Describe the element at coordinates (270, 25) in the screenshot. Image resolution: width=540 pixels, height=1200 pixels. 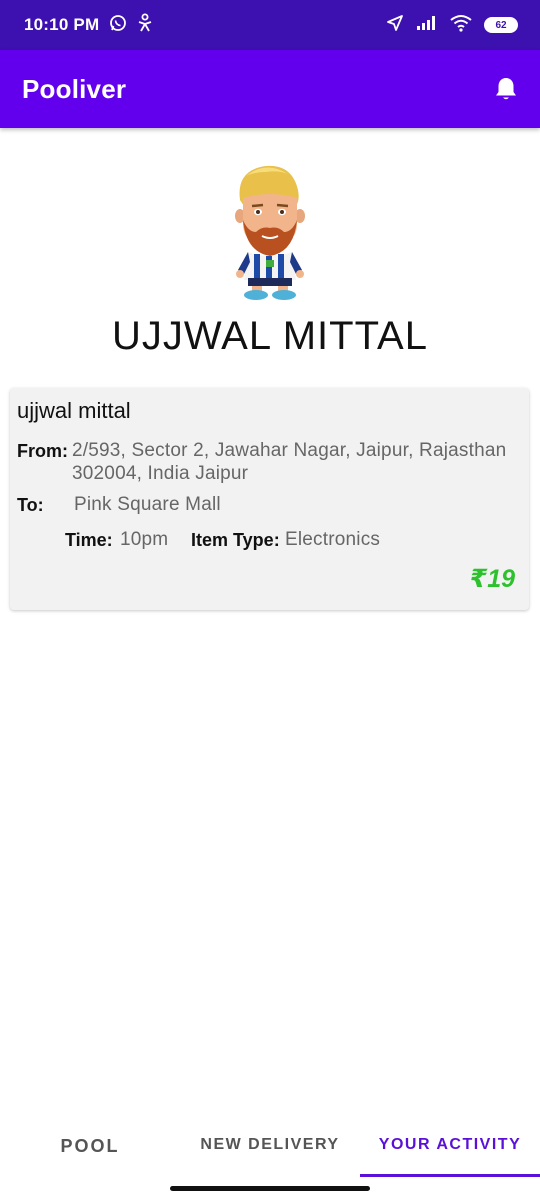
I see `status-bar: 10:10 PM 62` at that location.